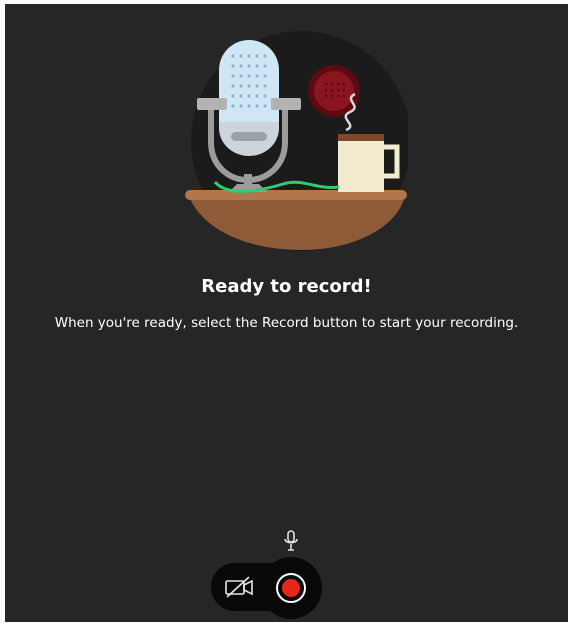  What do you see at coordinates (291, 540) in the screenshot?
I see `microphone-icon` at bounding box center [291, 540].